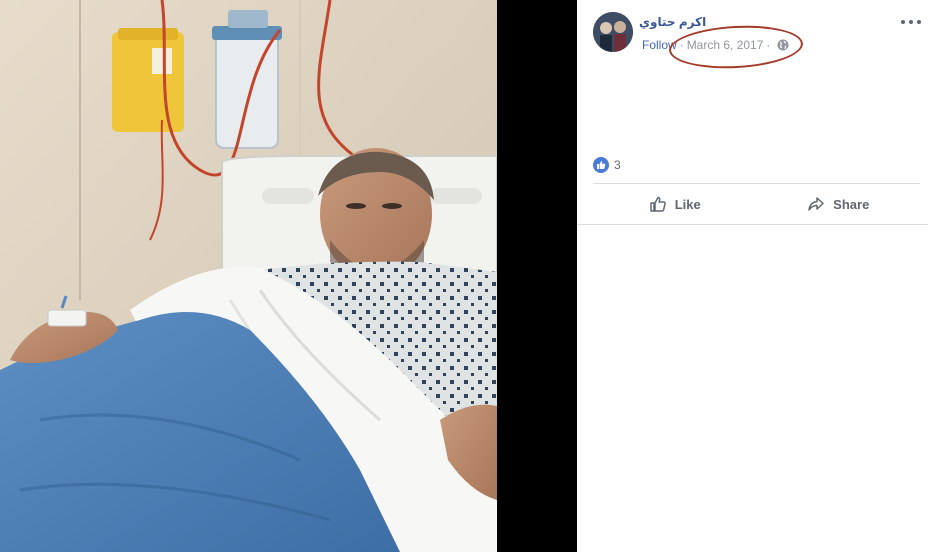  What do you see at coordinates (659, 45) in the screenshot?
I see `follow-link: Follow` at bounding box center [659, 45].